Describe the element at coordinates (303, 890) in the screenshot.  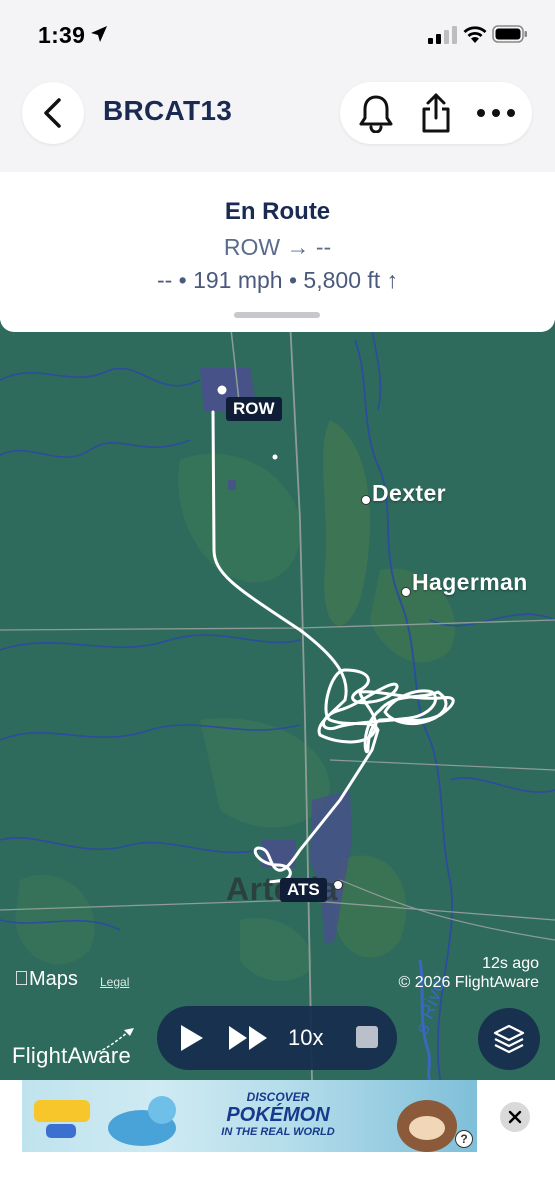
I see `airport-tag-destination: ATS` at that location.